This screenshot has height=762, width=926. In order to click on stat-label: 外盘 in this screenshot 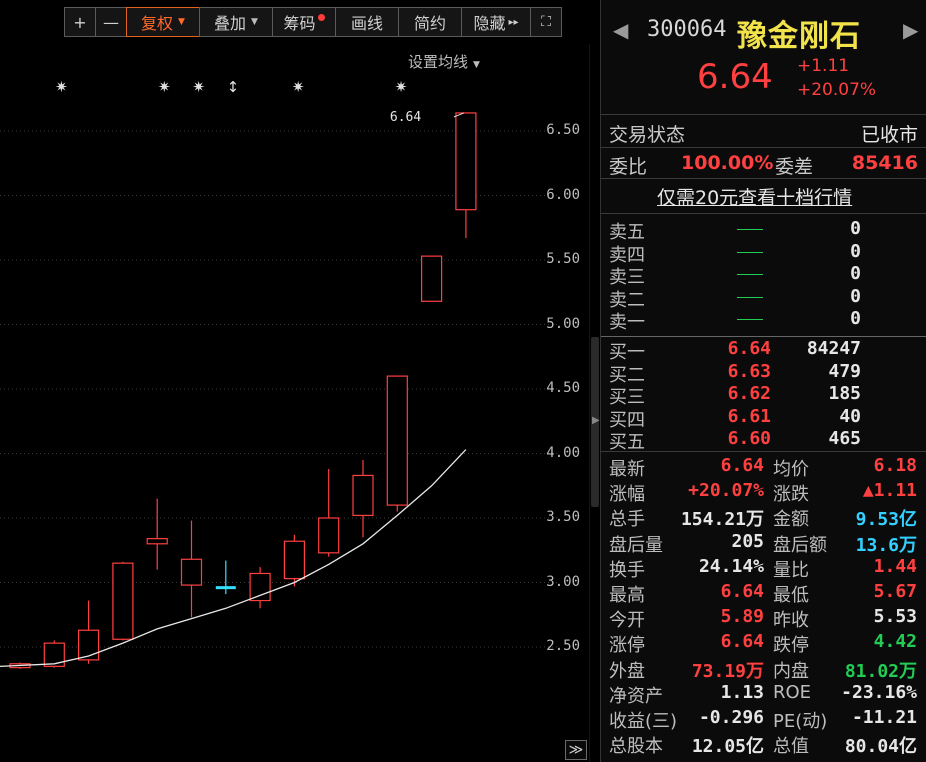, I will do `click(627, 671)`.